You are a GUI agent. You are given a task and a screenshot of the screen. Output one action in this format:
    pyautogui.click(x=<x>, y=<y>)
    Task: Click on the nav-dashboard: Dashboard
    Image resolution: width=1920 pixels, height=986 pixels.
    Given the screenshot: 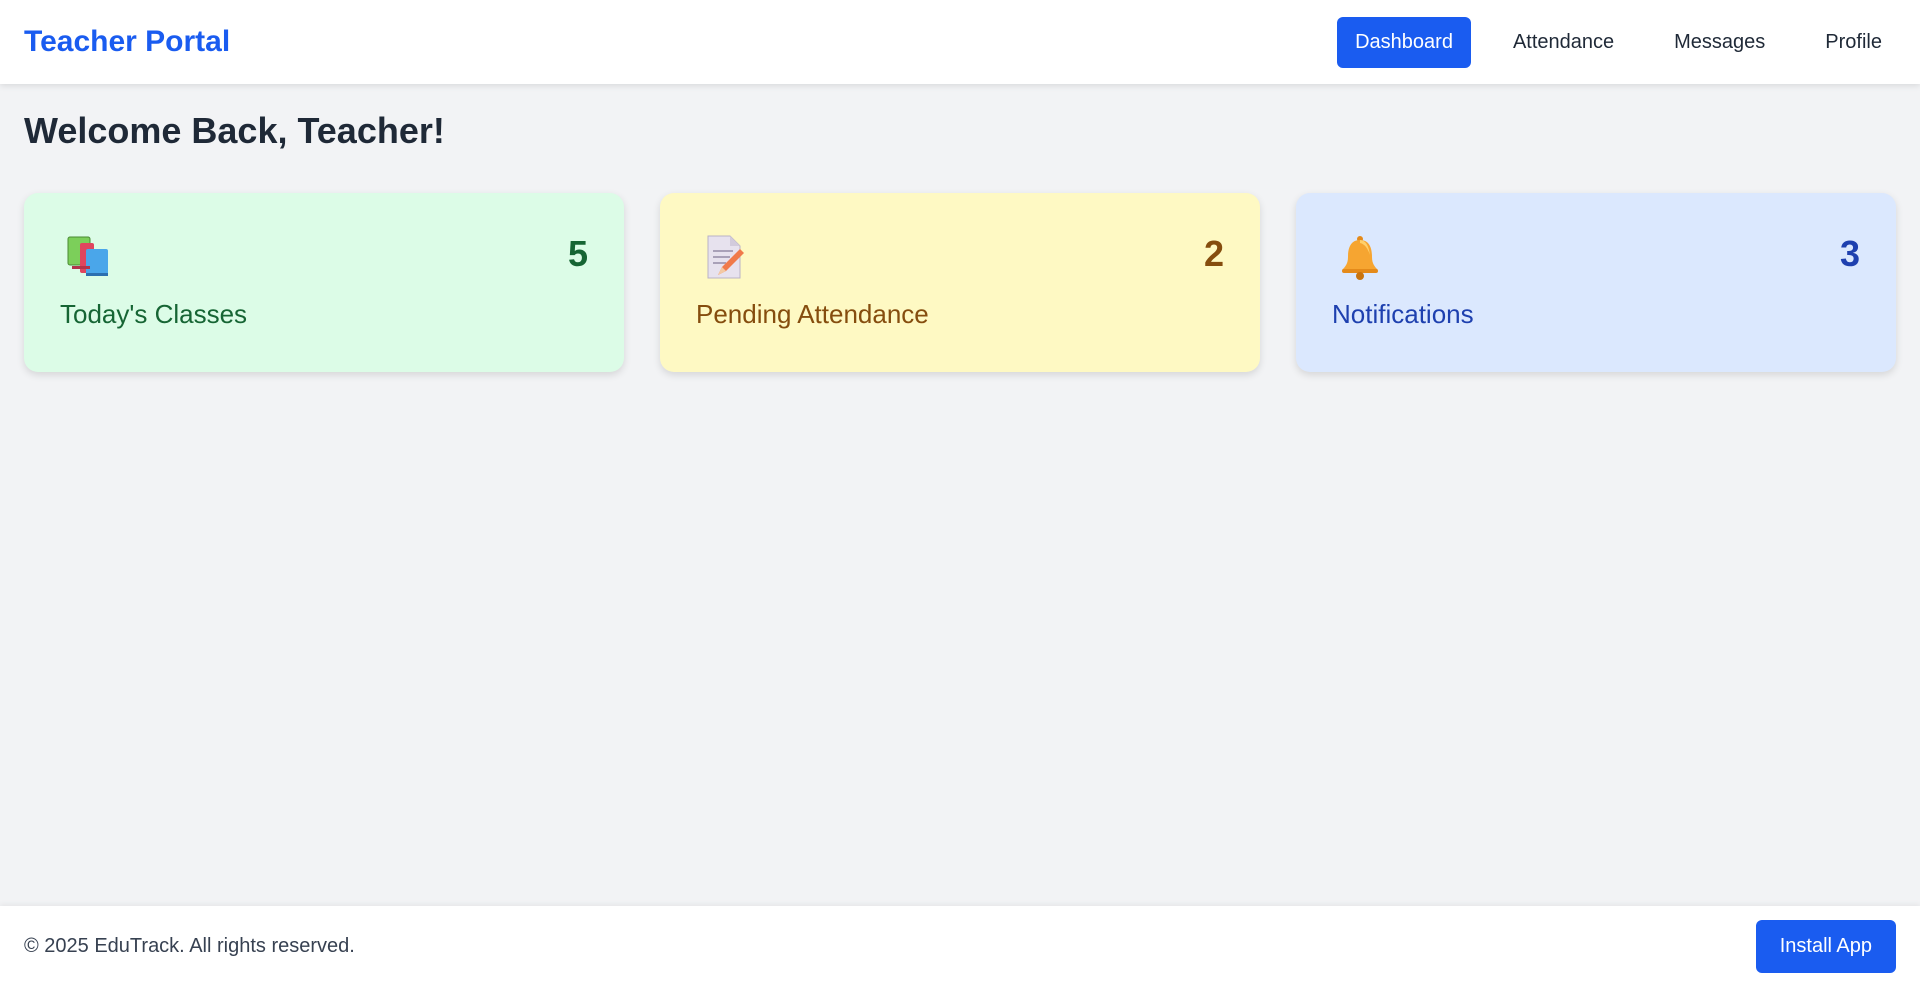 What is the action you would take?
    pyautogui.click(x=1404, y=42)
    